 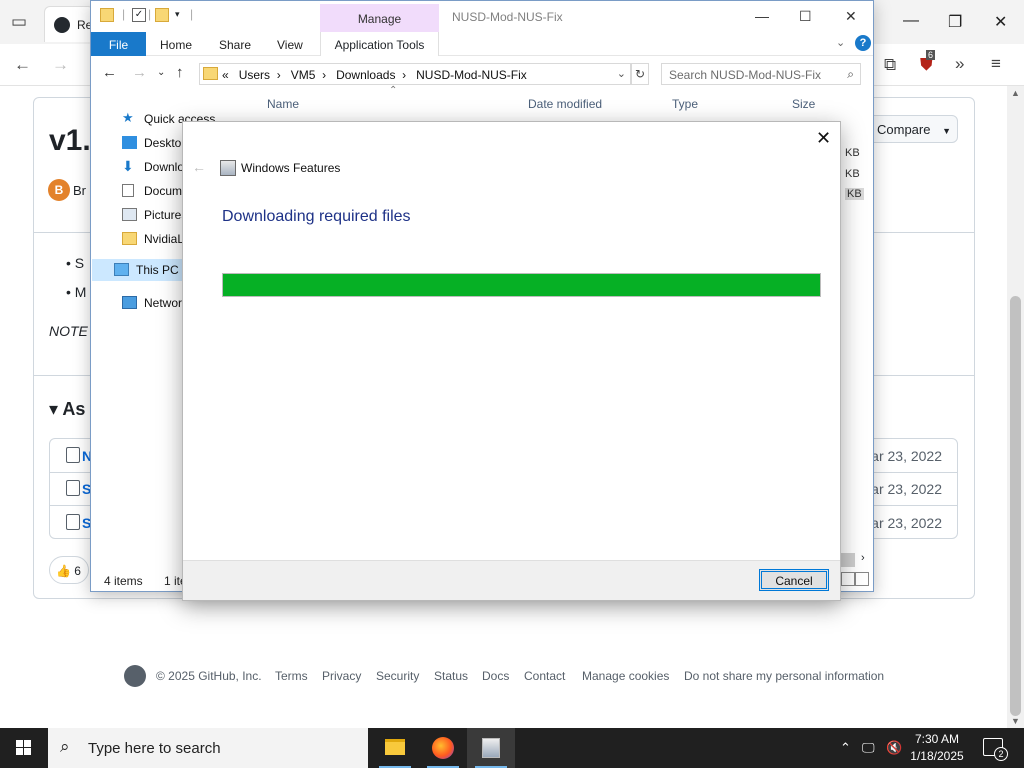 What do you see at coordinates (291, 676) in the screenshot?
I see `footer-link-terms: Terms` at bounding box center [291, 676].